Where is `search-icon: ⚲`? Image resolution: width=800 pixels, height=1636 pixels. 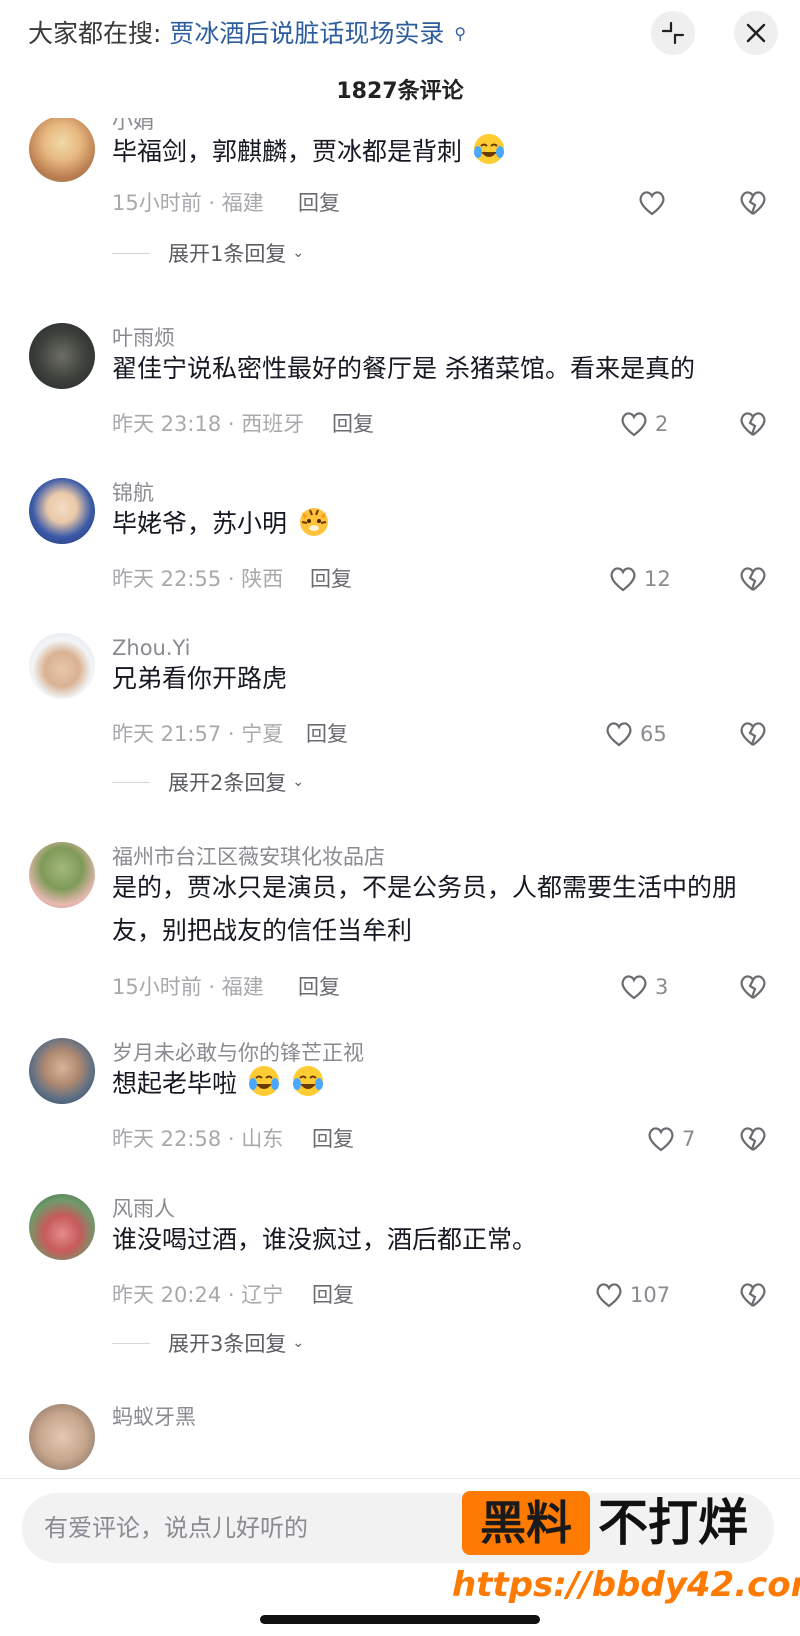
search-icon: ⚲ is located at coordinates (460, 33).